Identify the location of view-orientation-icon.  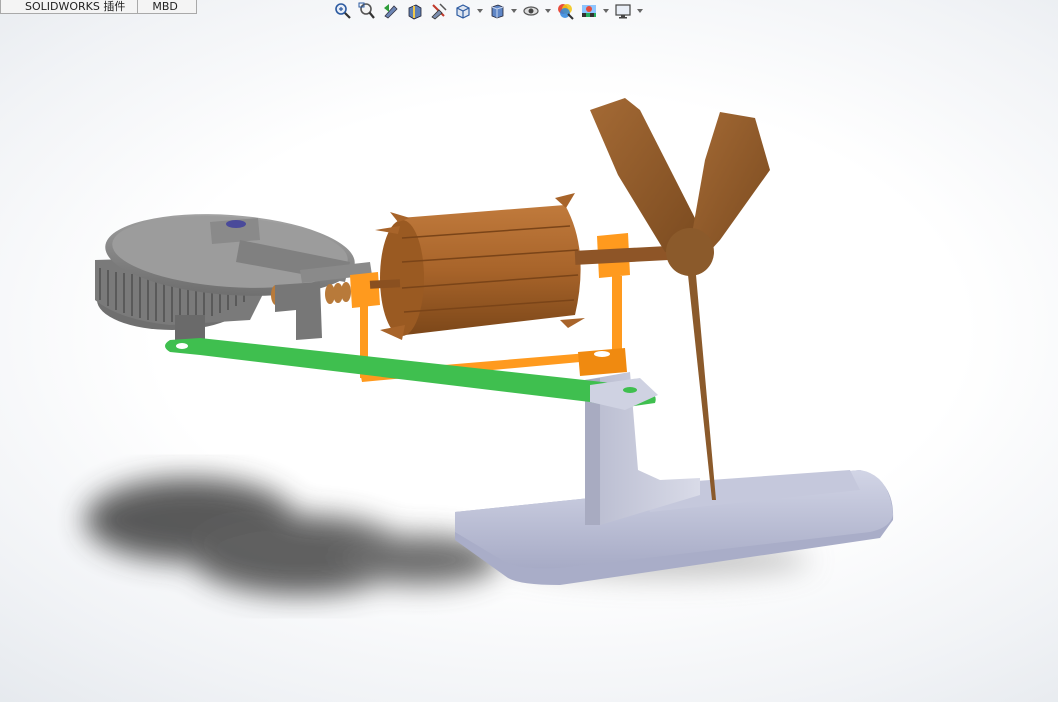
(463, 11).